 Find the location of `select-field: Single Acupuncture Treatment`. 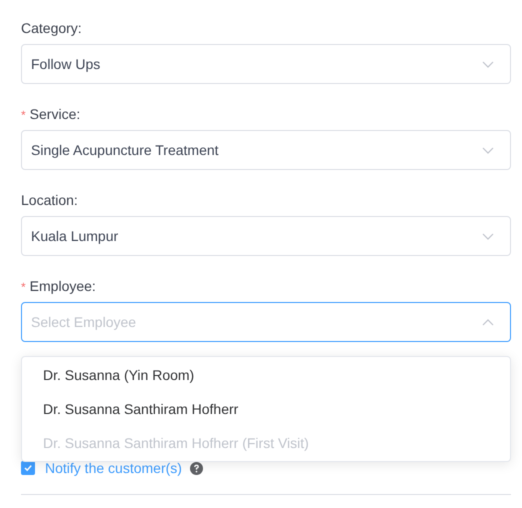

select-field: Single Acupuncture Treatment is located at coordinates (266, 150).